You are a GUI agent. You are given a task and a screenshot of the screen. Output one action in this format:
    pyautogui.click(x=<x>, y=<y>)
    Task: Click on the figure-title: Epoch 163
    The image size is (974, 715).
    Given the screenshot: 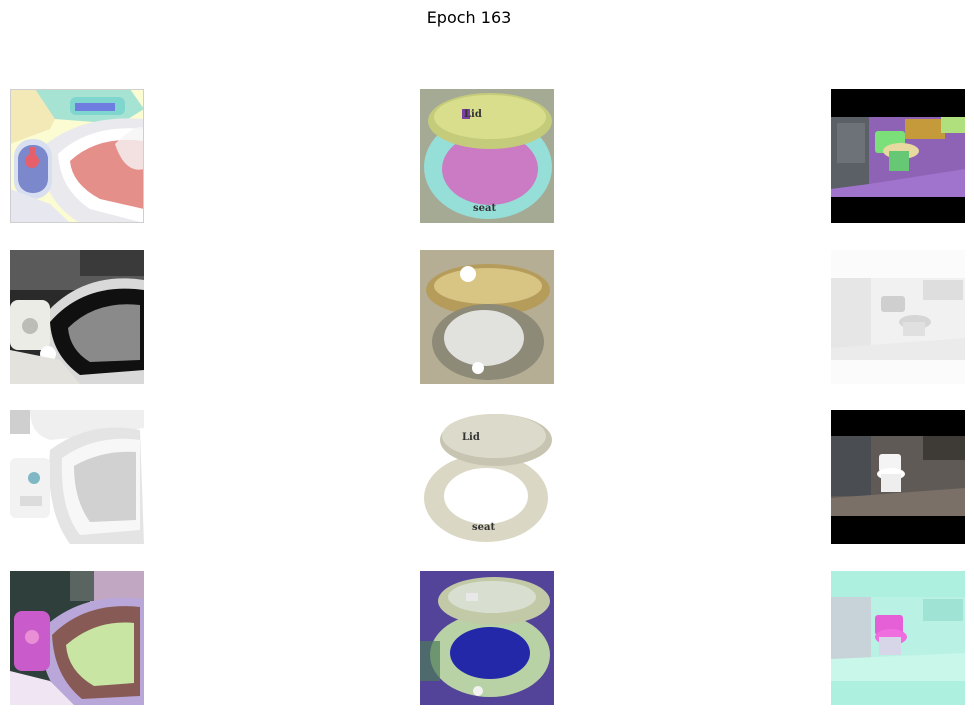 What is the action you would take?
    pyautogui.click(x=469, y=17)
    